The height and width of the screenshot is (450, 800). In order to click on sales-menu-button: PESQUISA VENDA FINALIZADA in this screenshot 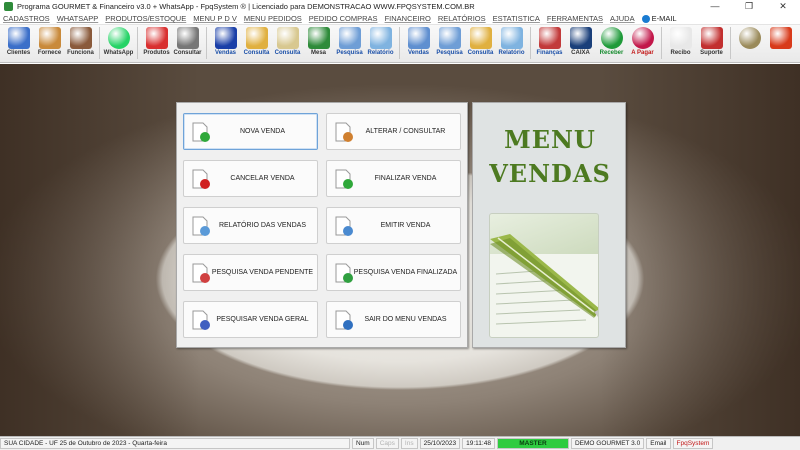, I will do `click(393, 272)`.